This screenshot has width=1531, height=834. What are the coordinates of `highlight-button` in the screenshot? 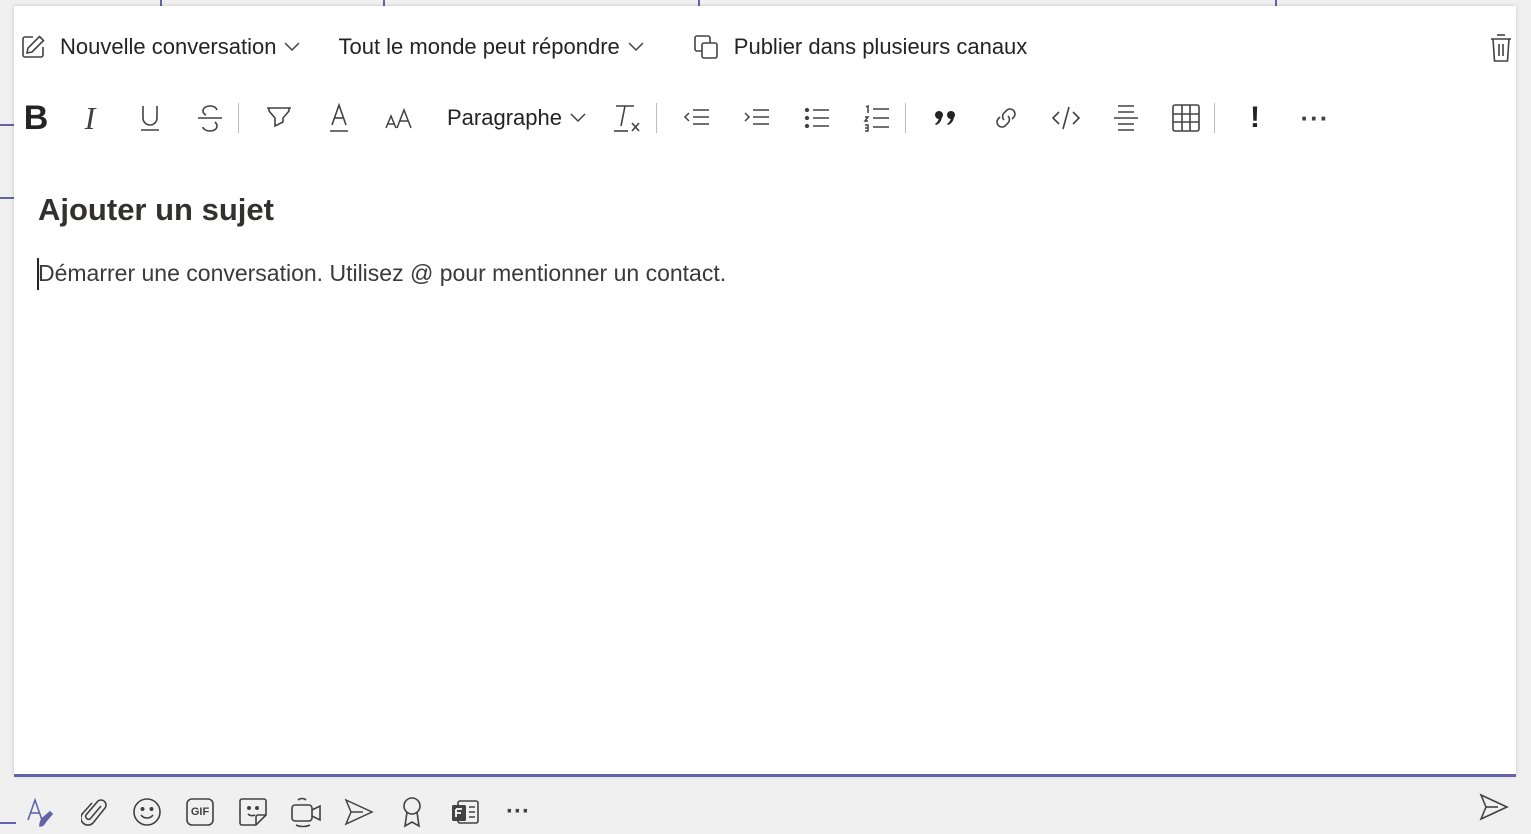 It's located at (279, 118).